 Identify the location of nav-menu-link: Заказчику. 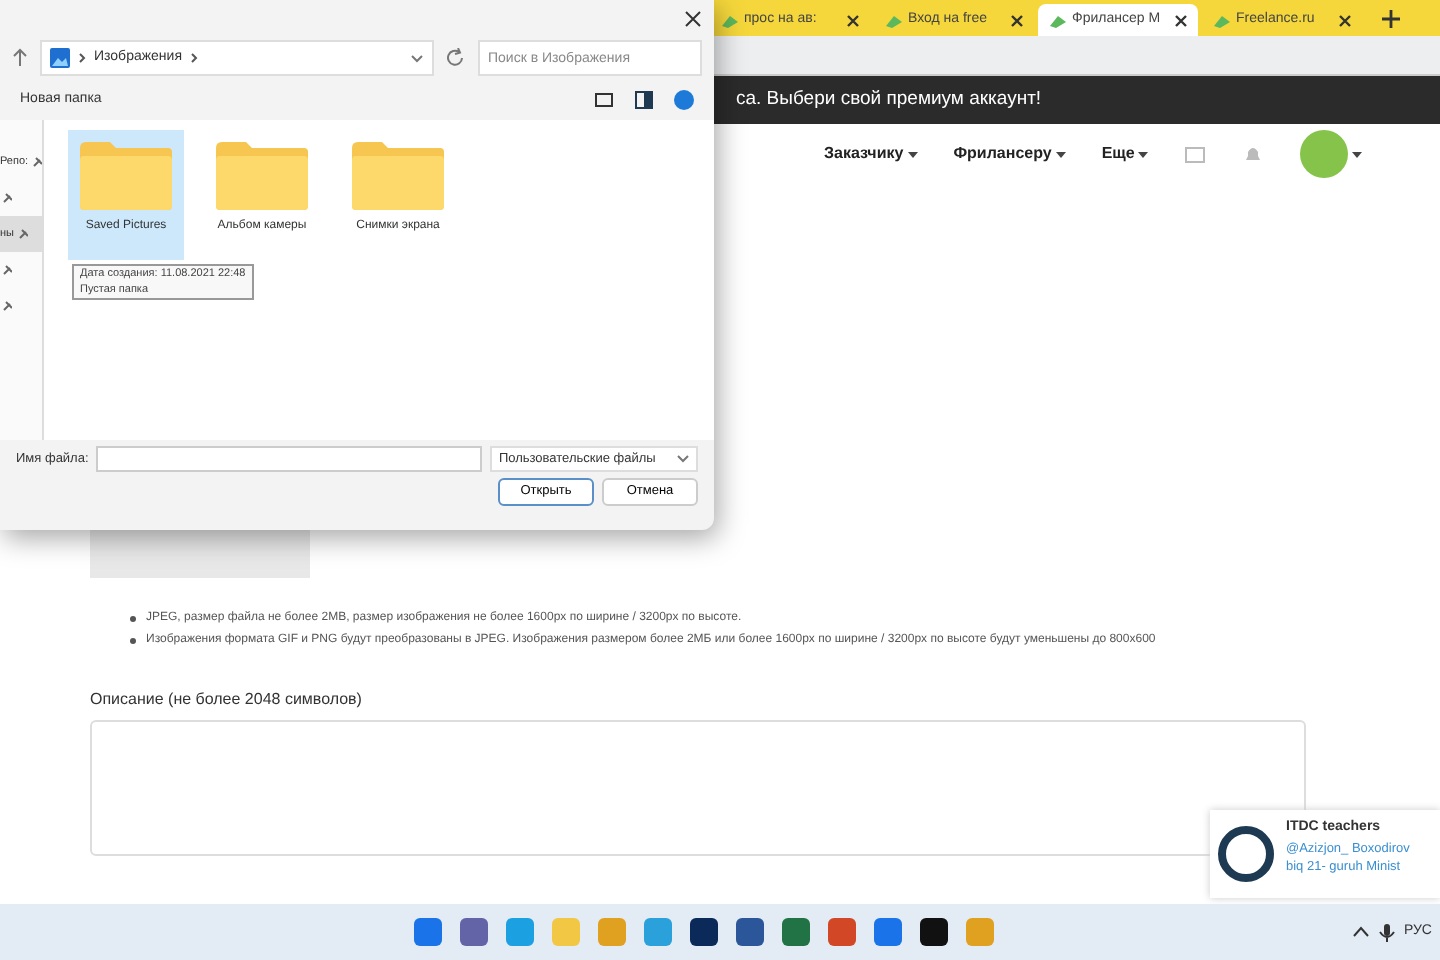
(864, 154).